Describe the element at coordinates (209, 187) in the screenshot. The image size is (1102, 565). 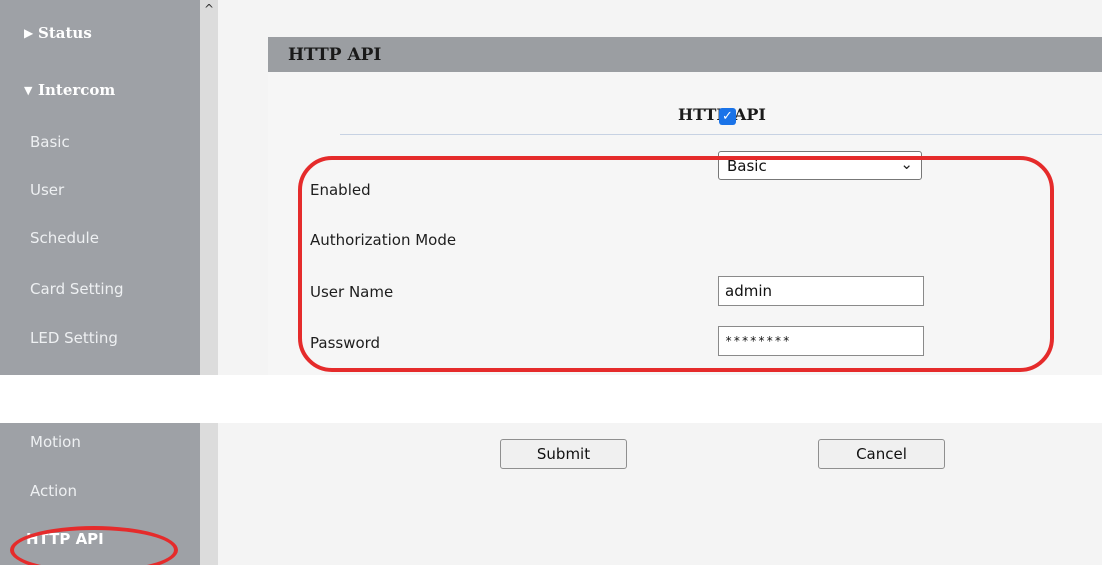
I see `sidebar-scrollbar: ^` at that location.